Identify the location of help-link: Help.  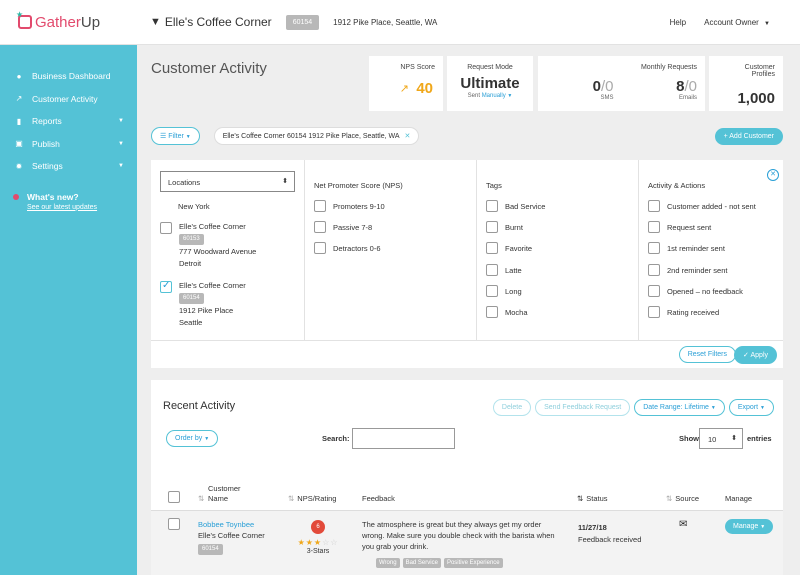
(678, 22).